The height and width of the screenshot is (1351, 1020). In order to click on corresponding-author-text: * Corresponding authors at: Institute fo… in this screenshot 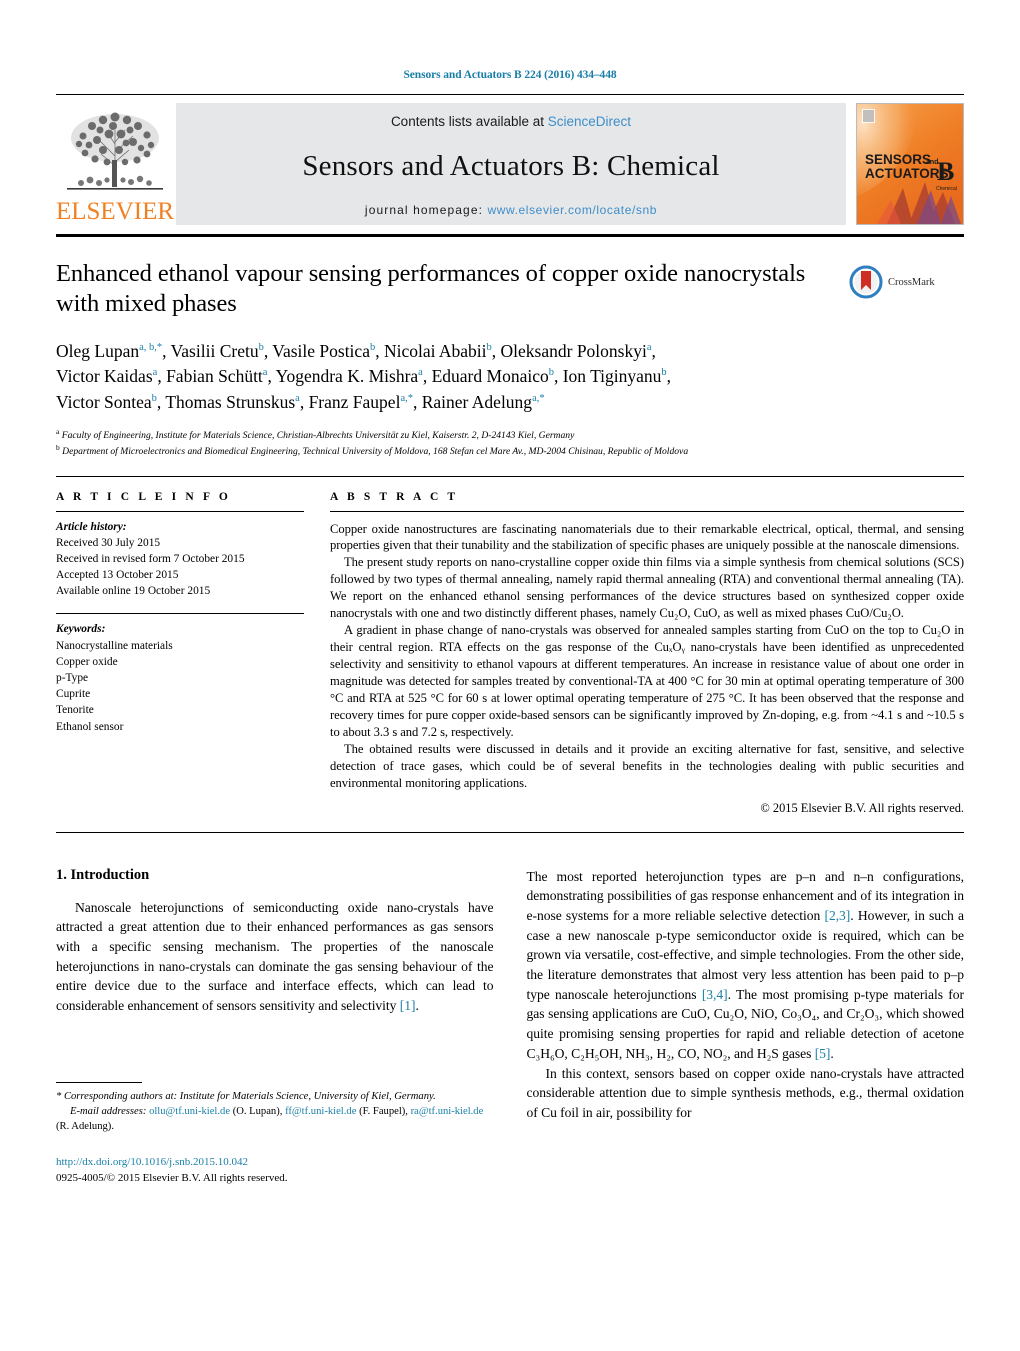, I will do `click(246, 1096)`.